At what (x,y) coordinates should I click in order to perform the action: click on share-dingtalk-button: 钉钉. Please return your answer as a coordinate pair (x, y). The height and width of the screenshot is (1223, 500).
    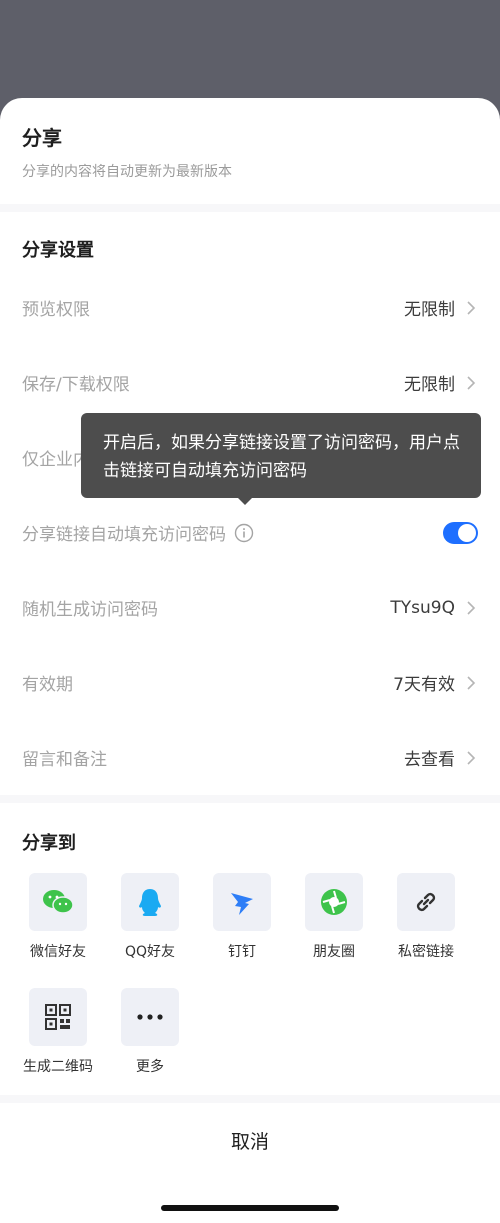
    Looking at the image, I should click on (242, 930).